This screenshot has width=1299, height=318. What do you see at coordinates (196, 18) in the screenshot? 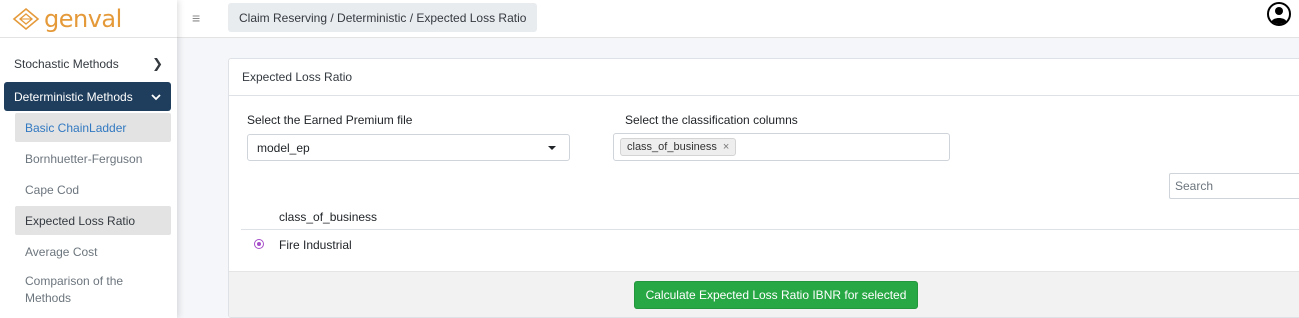
I see `hamburger-icon: ≡` at bounding box center [196, 18].